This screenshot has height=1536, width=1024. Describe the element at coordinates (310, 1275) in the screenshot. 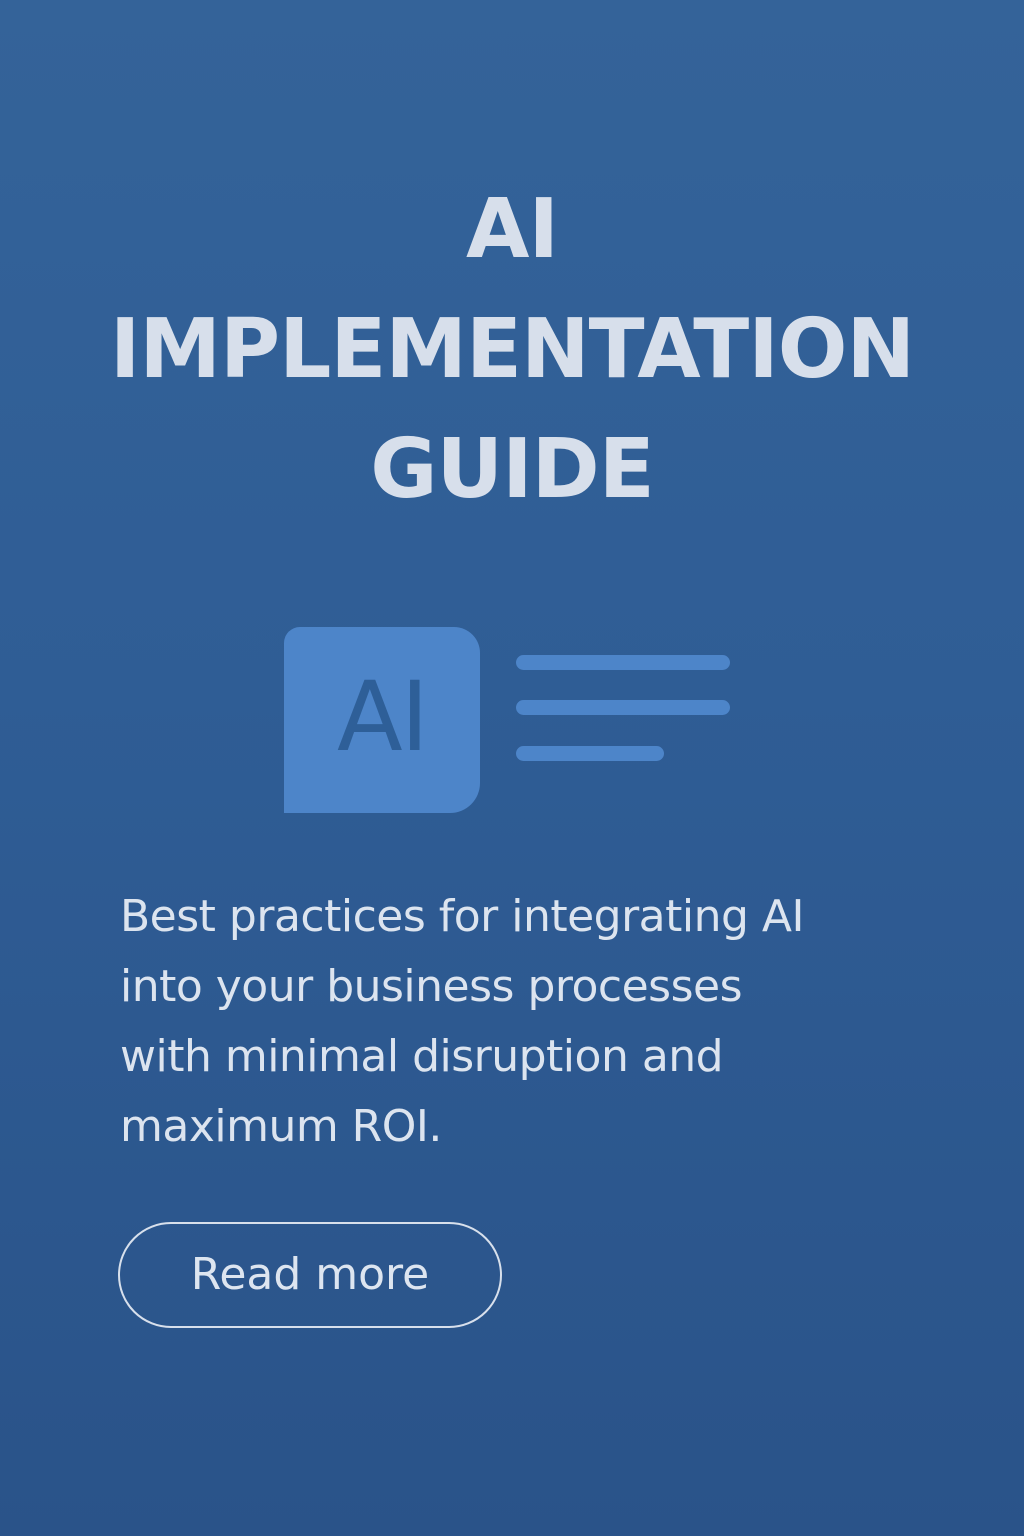

I see `read-more-button: Read more` at that location.